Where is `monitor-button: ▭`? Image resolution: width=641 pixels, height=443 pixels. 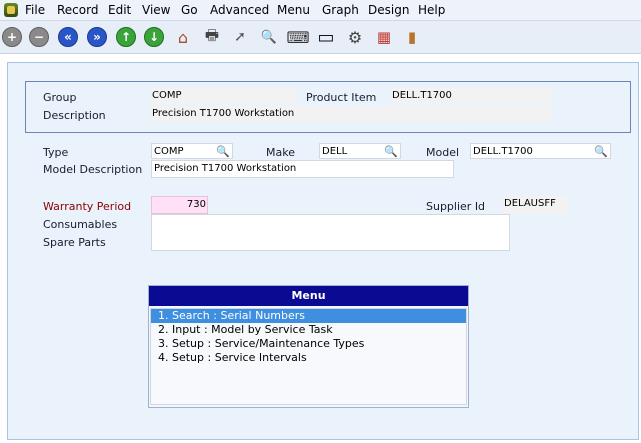 monitor-button: ▭ is located at coordinates (326, 37).